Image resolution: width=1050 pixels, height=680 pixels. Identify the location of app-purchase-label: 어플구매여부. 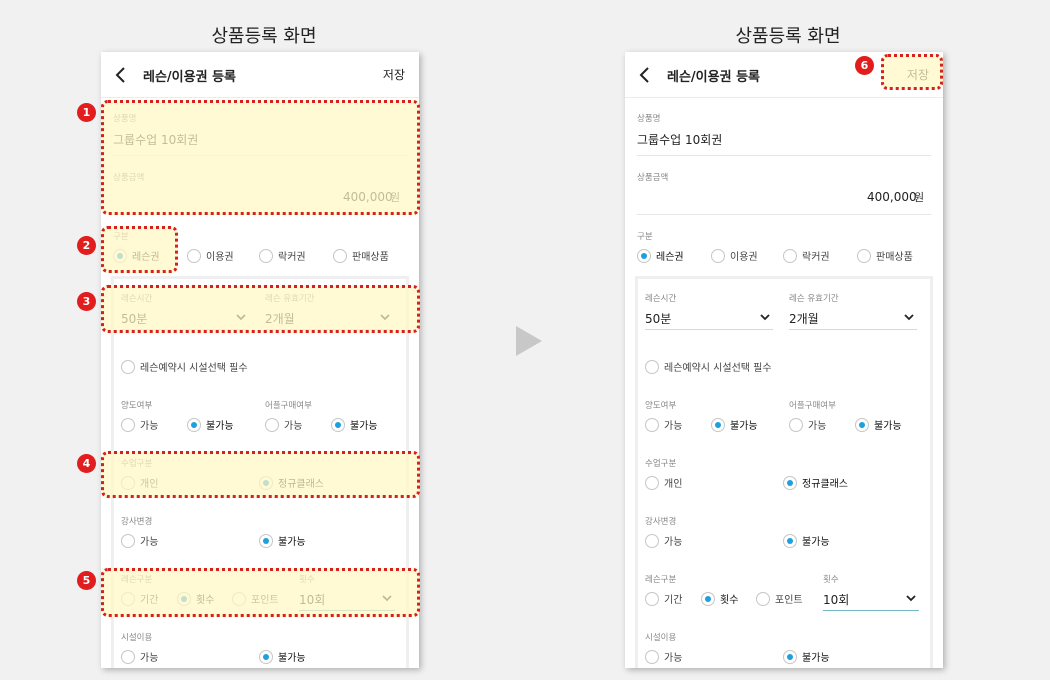
(812, 406).